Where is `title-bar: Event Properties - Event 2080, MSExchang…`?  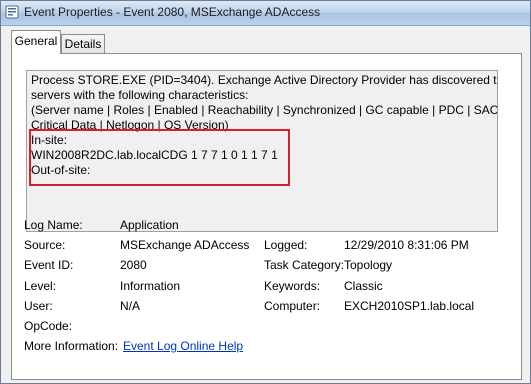
title-bar: Event Properties - Event 2080, MSExchang… is located at coordinates (265, 13).